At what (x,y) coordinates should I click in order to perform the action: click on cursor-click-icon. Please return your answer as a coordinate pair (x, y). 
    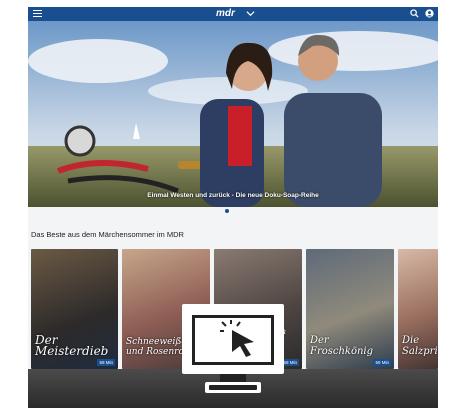
    Looking at the image, I should click on (237, 338).